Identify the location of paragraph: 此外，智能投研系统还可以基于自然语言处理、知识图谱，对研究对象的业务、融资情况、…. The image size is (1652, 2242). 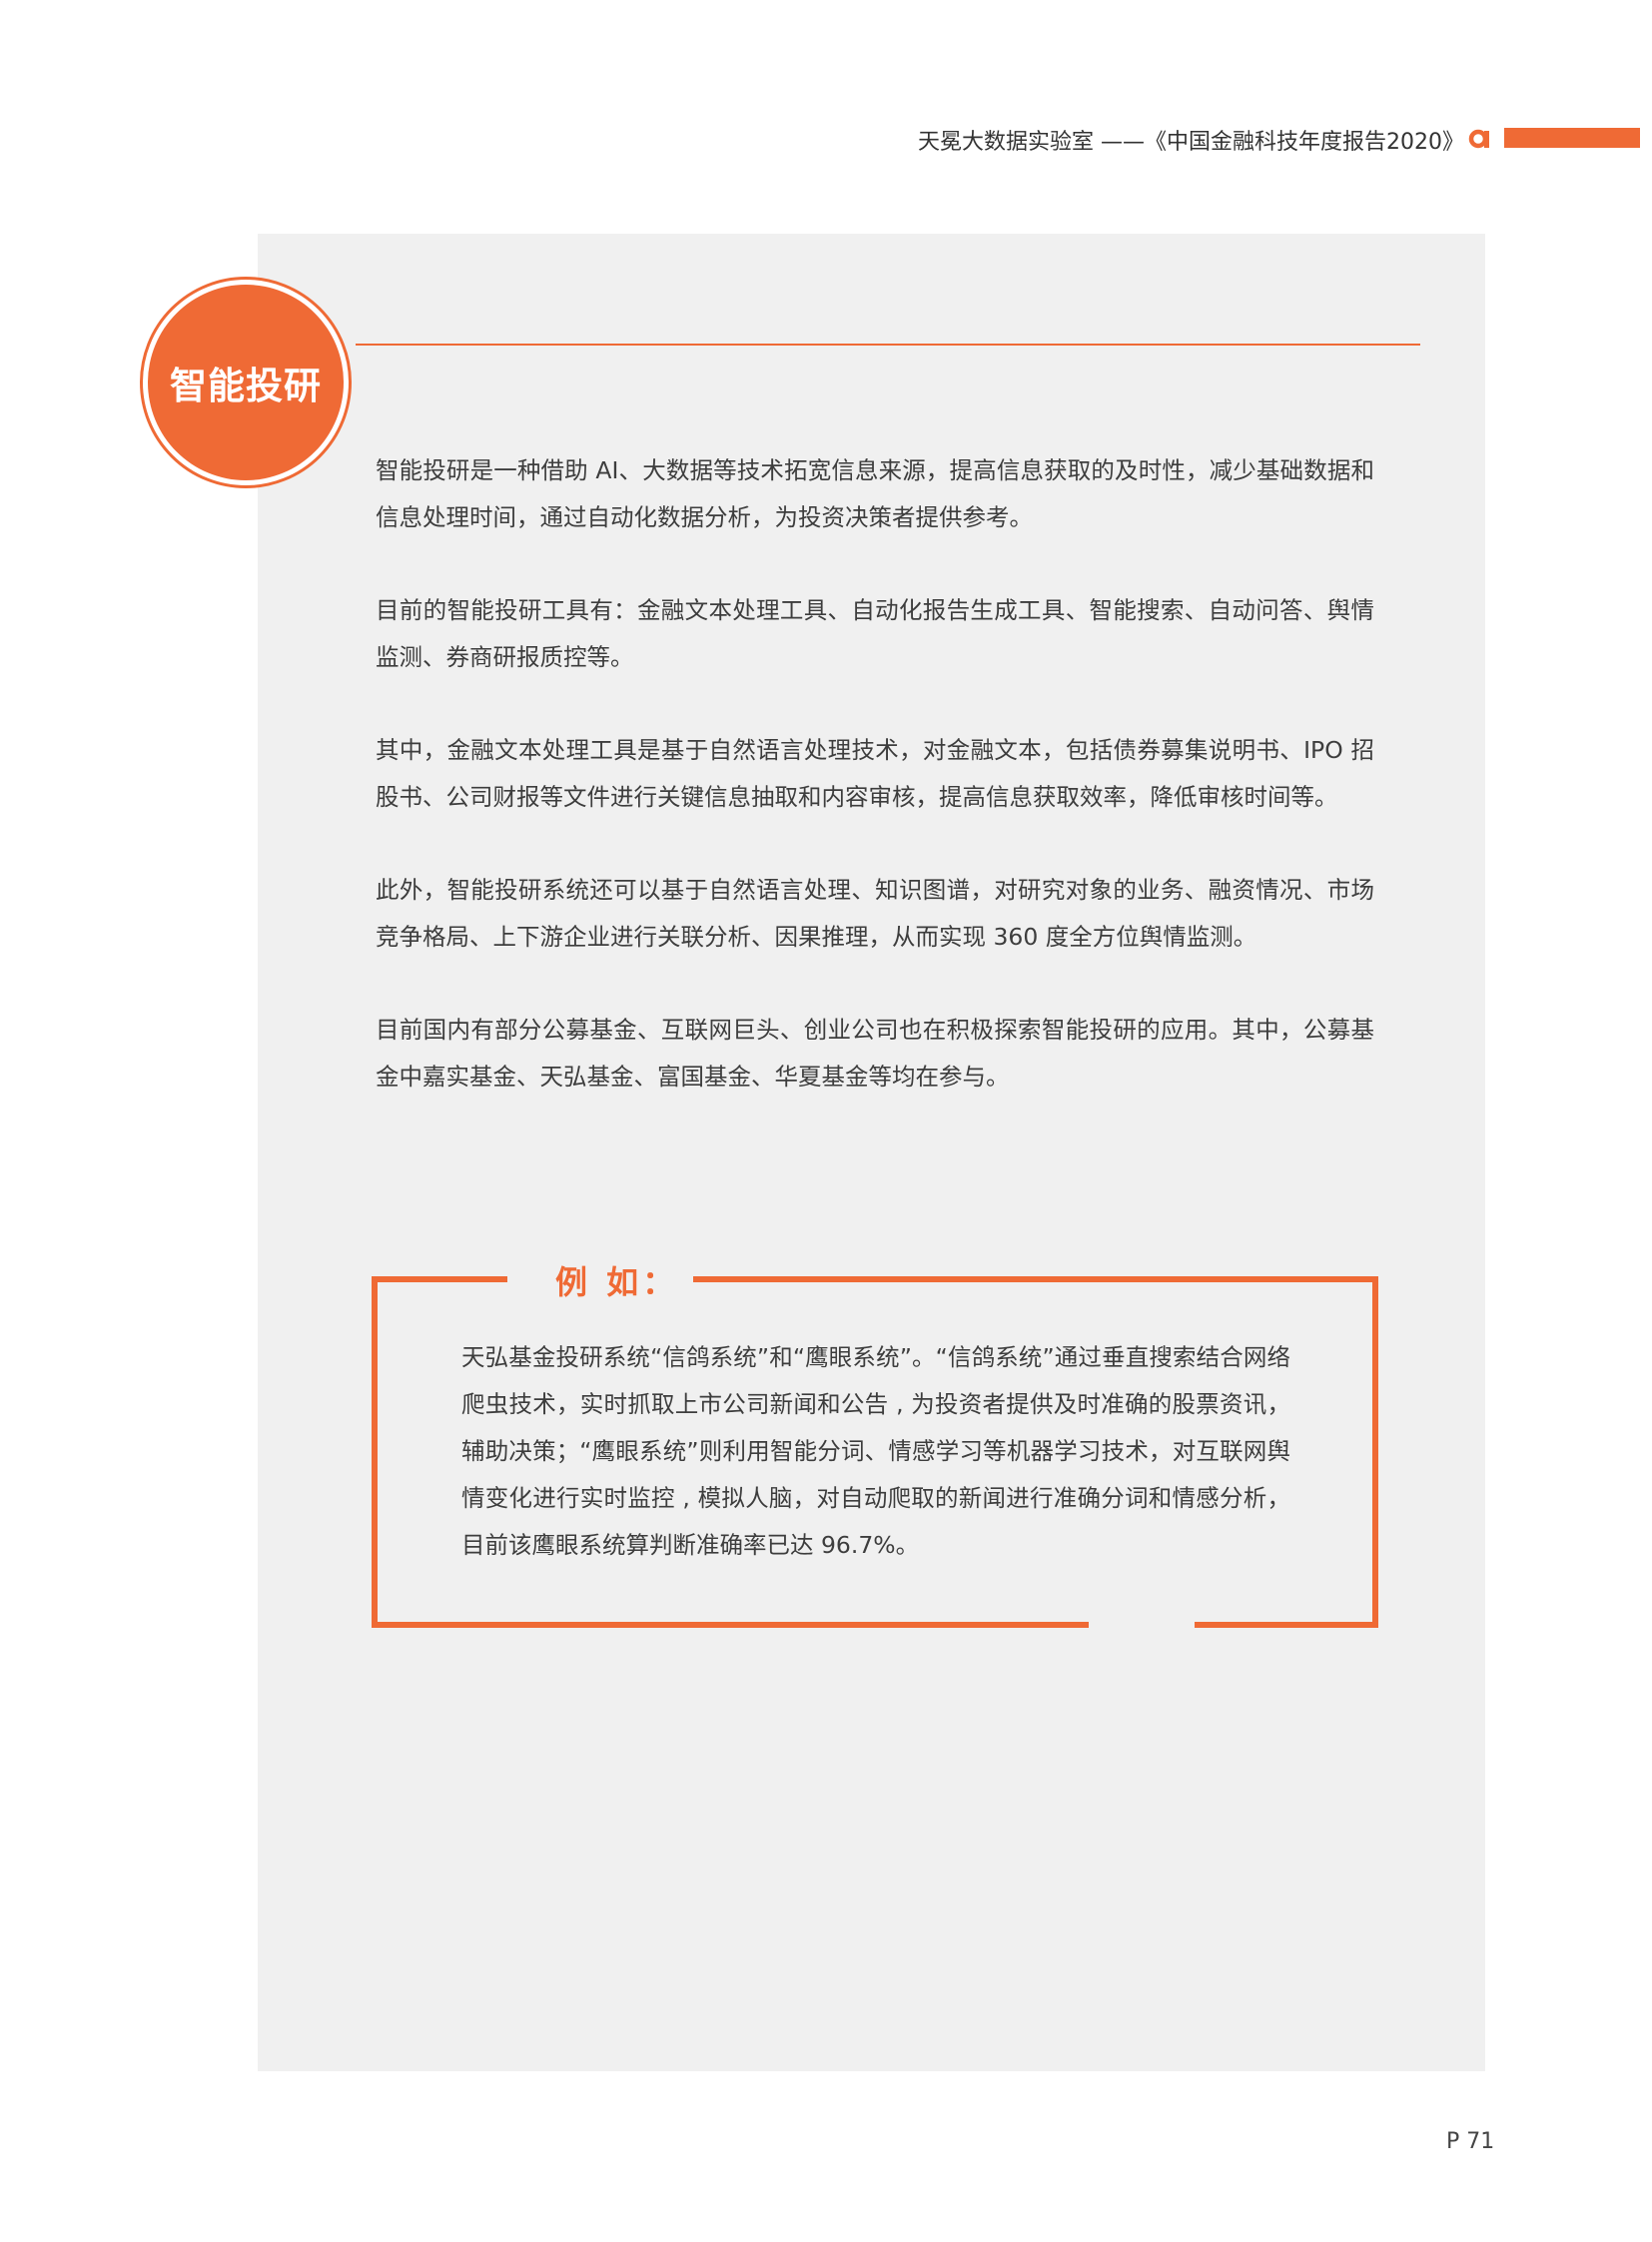
(875, 913).